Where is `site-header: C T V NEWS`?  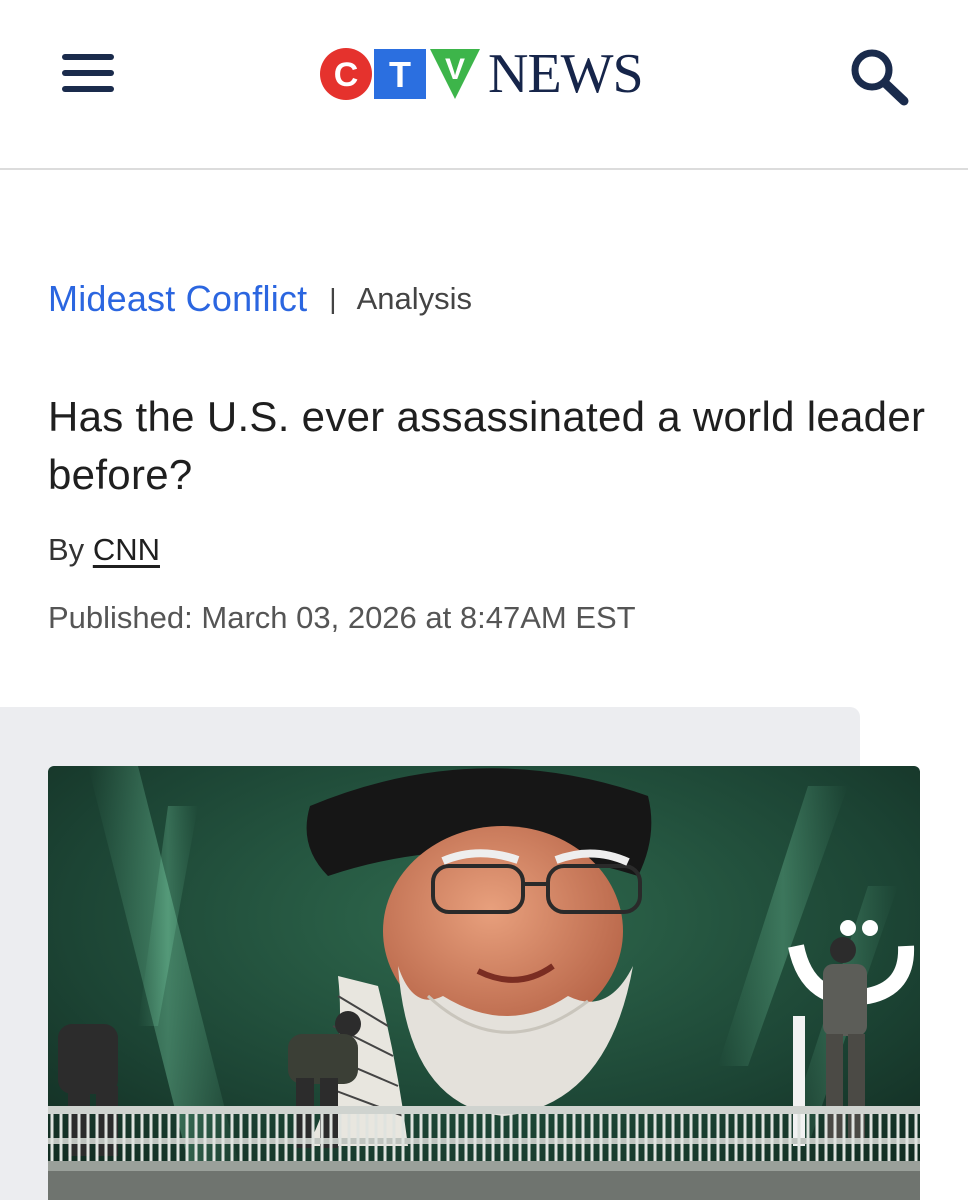 site-header: C T V NEWS is located at coordinates (484, 85).